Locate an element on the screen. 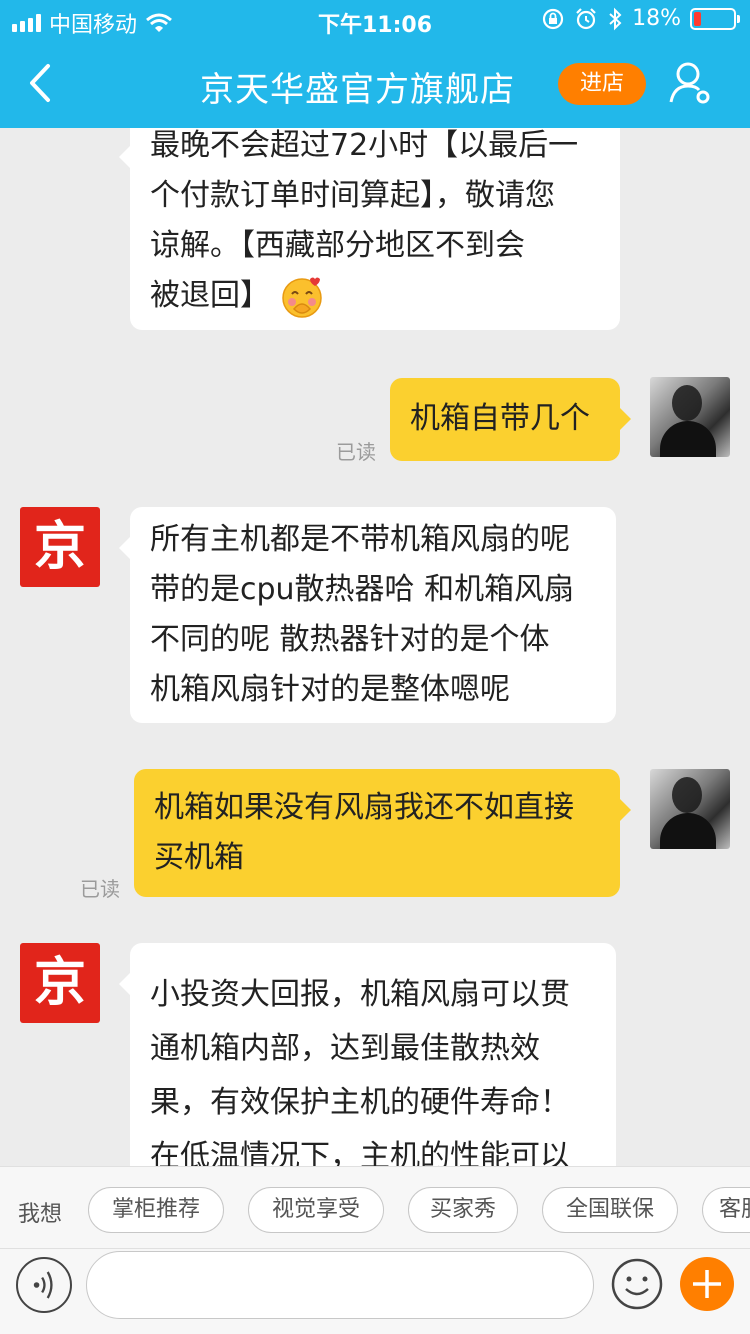  bluetooth-icon is located at coordinates (615, 18).